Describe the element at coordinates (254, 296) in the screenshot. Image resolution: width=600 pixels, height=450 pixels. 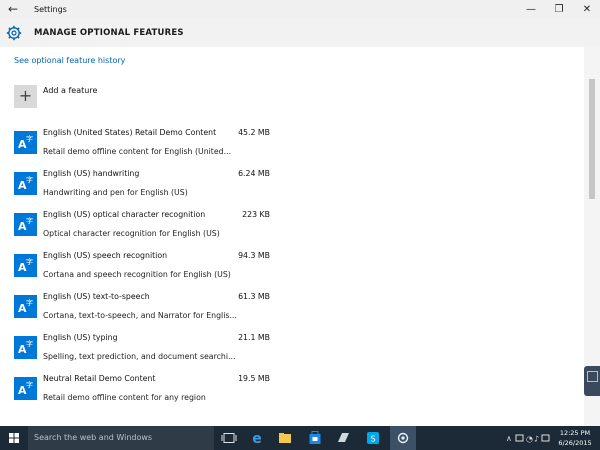
I see `feature-size: 61.3 MB` at that location.